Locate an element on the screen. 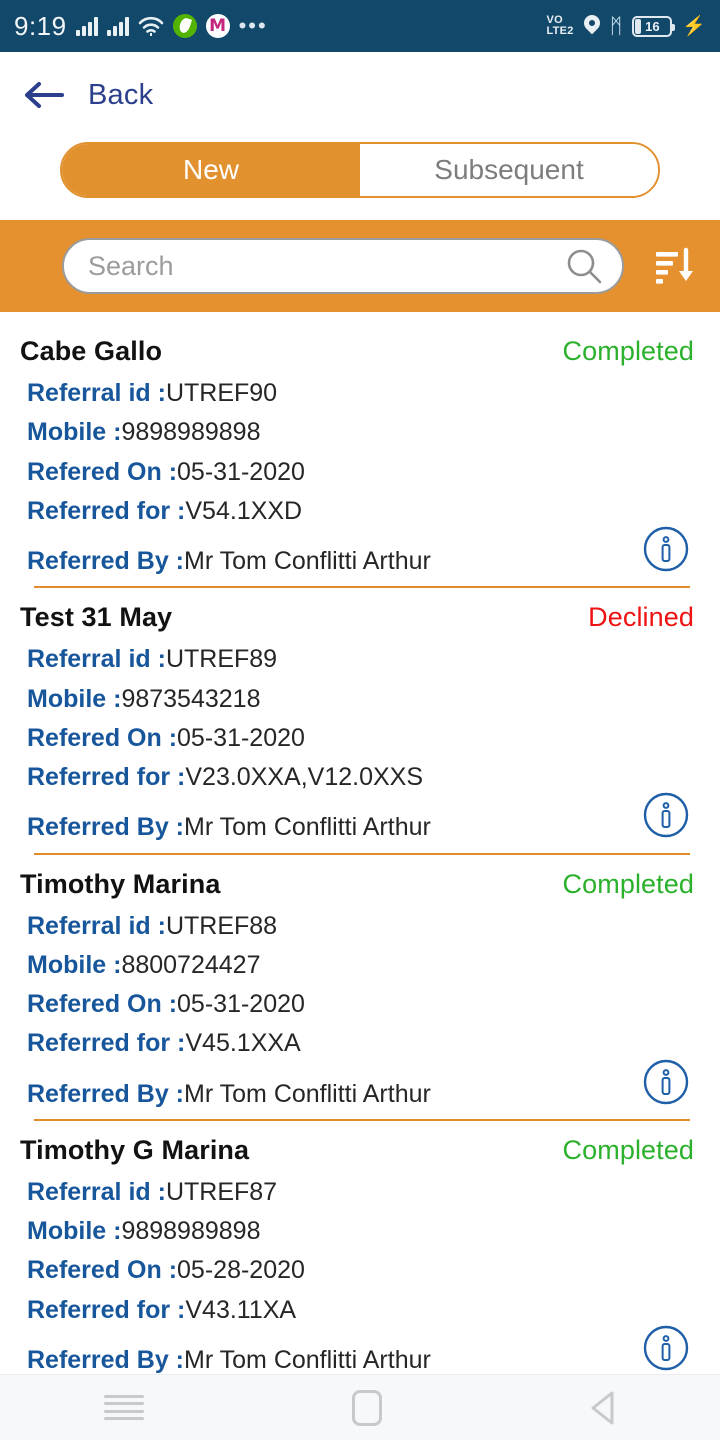 The width and height of the screenshot is (720, 1440). status-time: 9:19 is located at coordinates (40, 25).